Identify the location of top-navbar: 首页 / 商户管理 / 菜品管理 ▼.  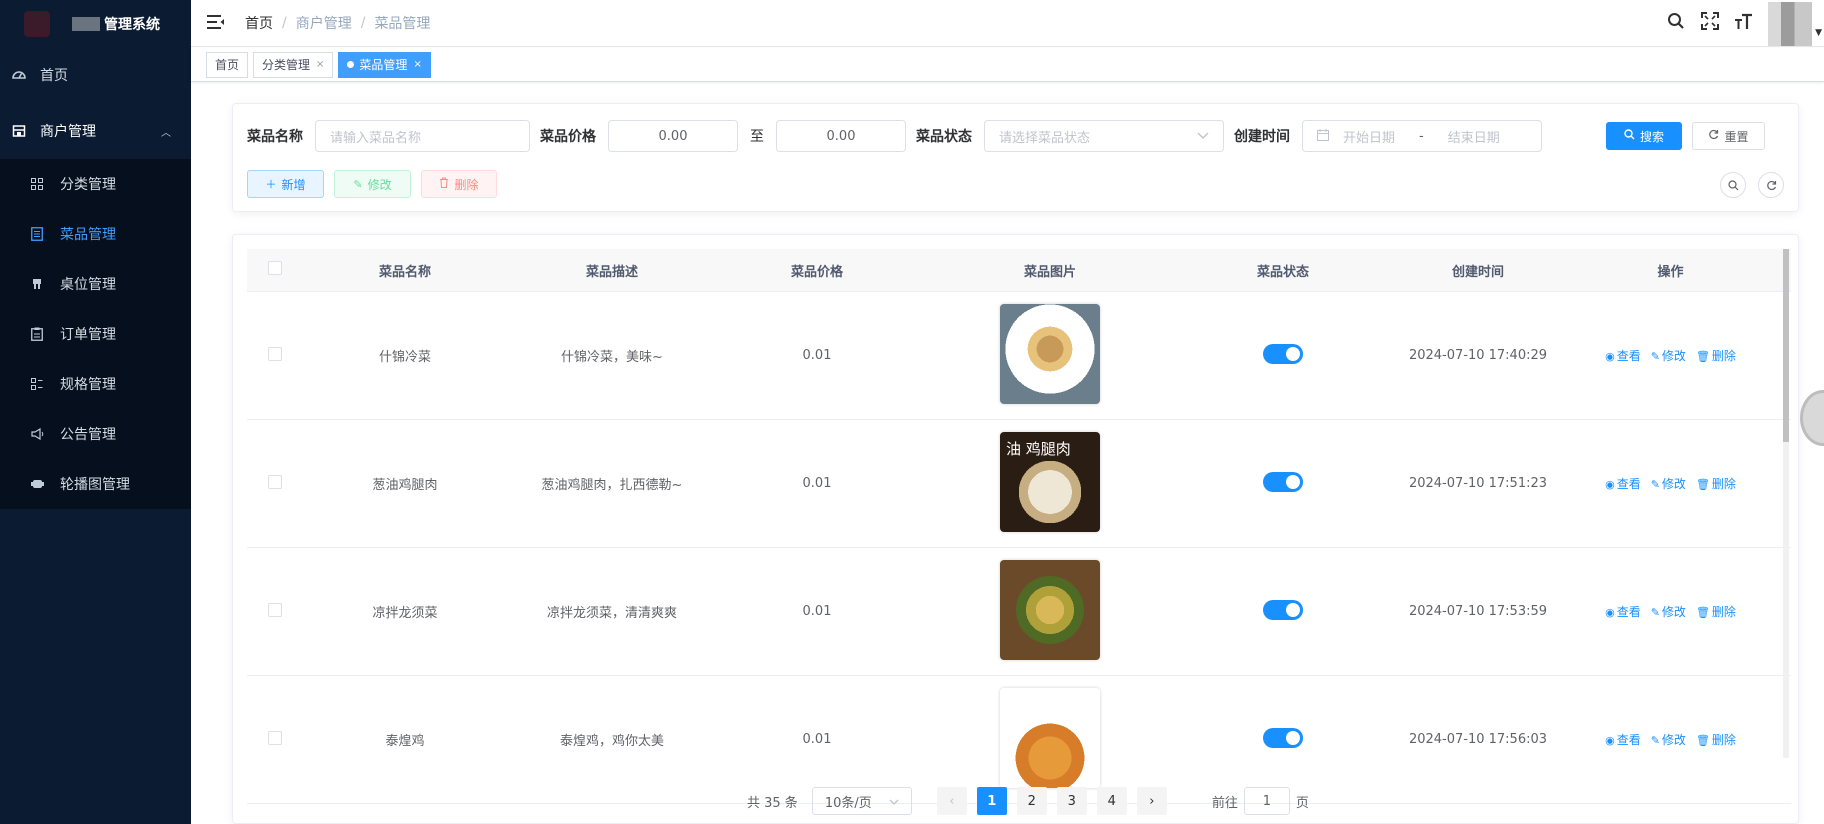
(1007, 23).